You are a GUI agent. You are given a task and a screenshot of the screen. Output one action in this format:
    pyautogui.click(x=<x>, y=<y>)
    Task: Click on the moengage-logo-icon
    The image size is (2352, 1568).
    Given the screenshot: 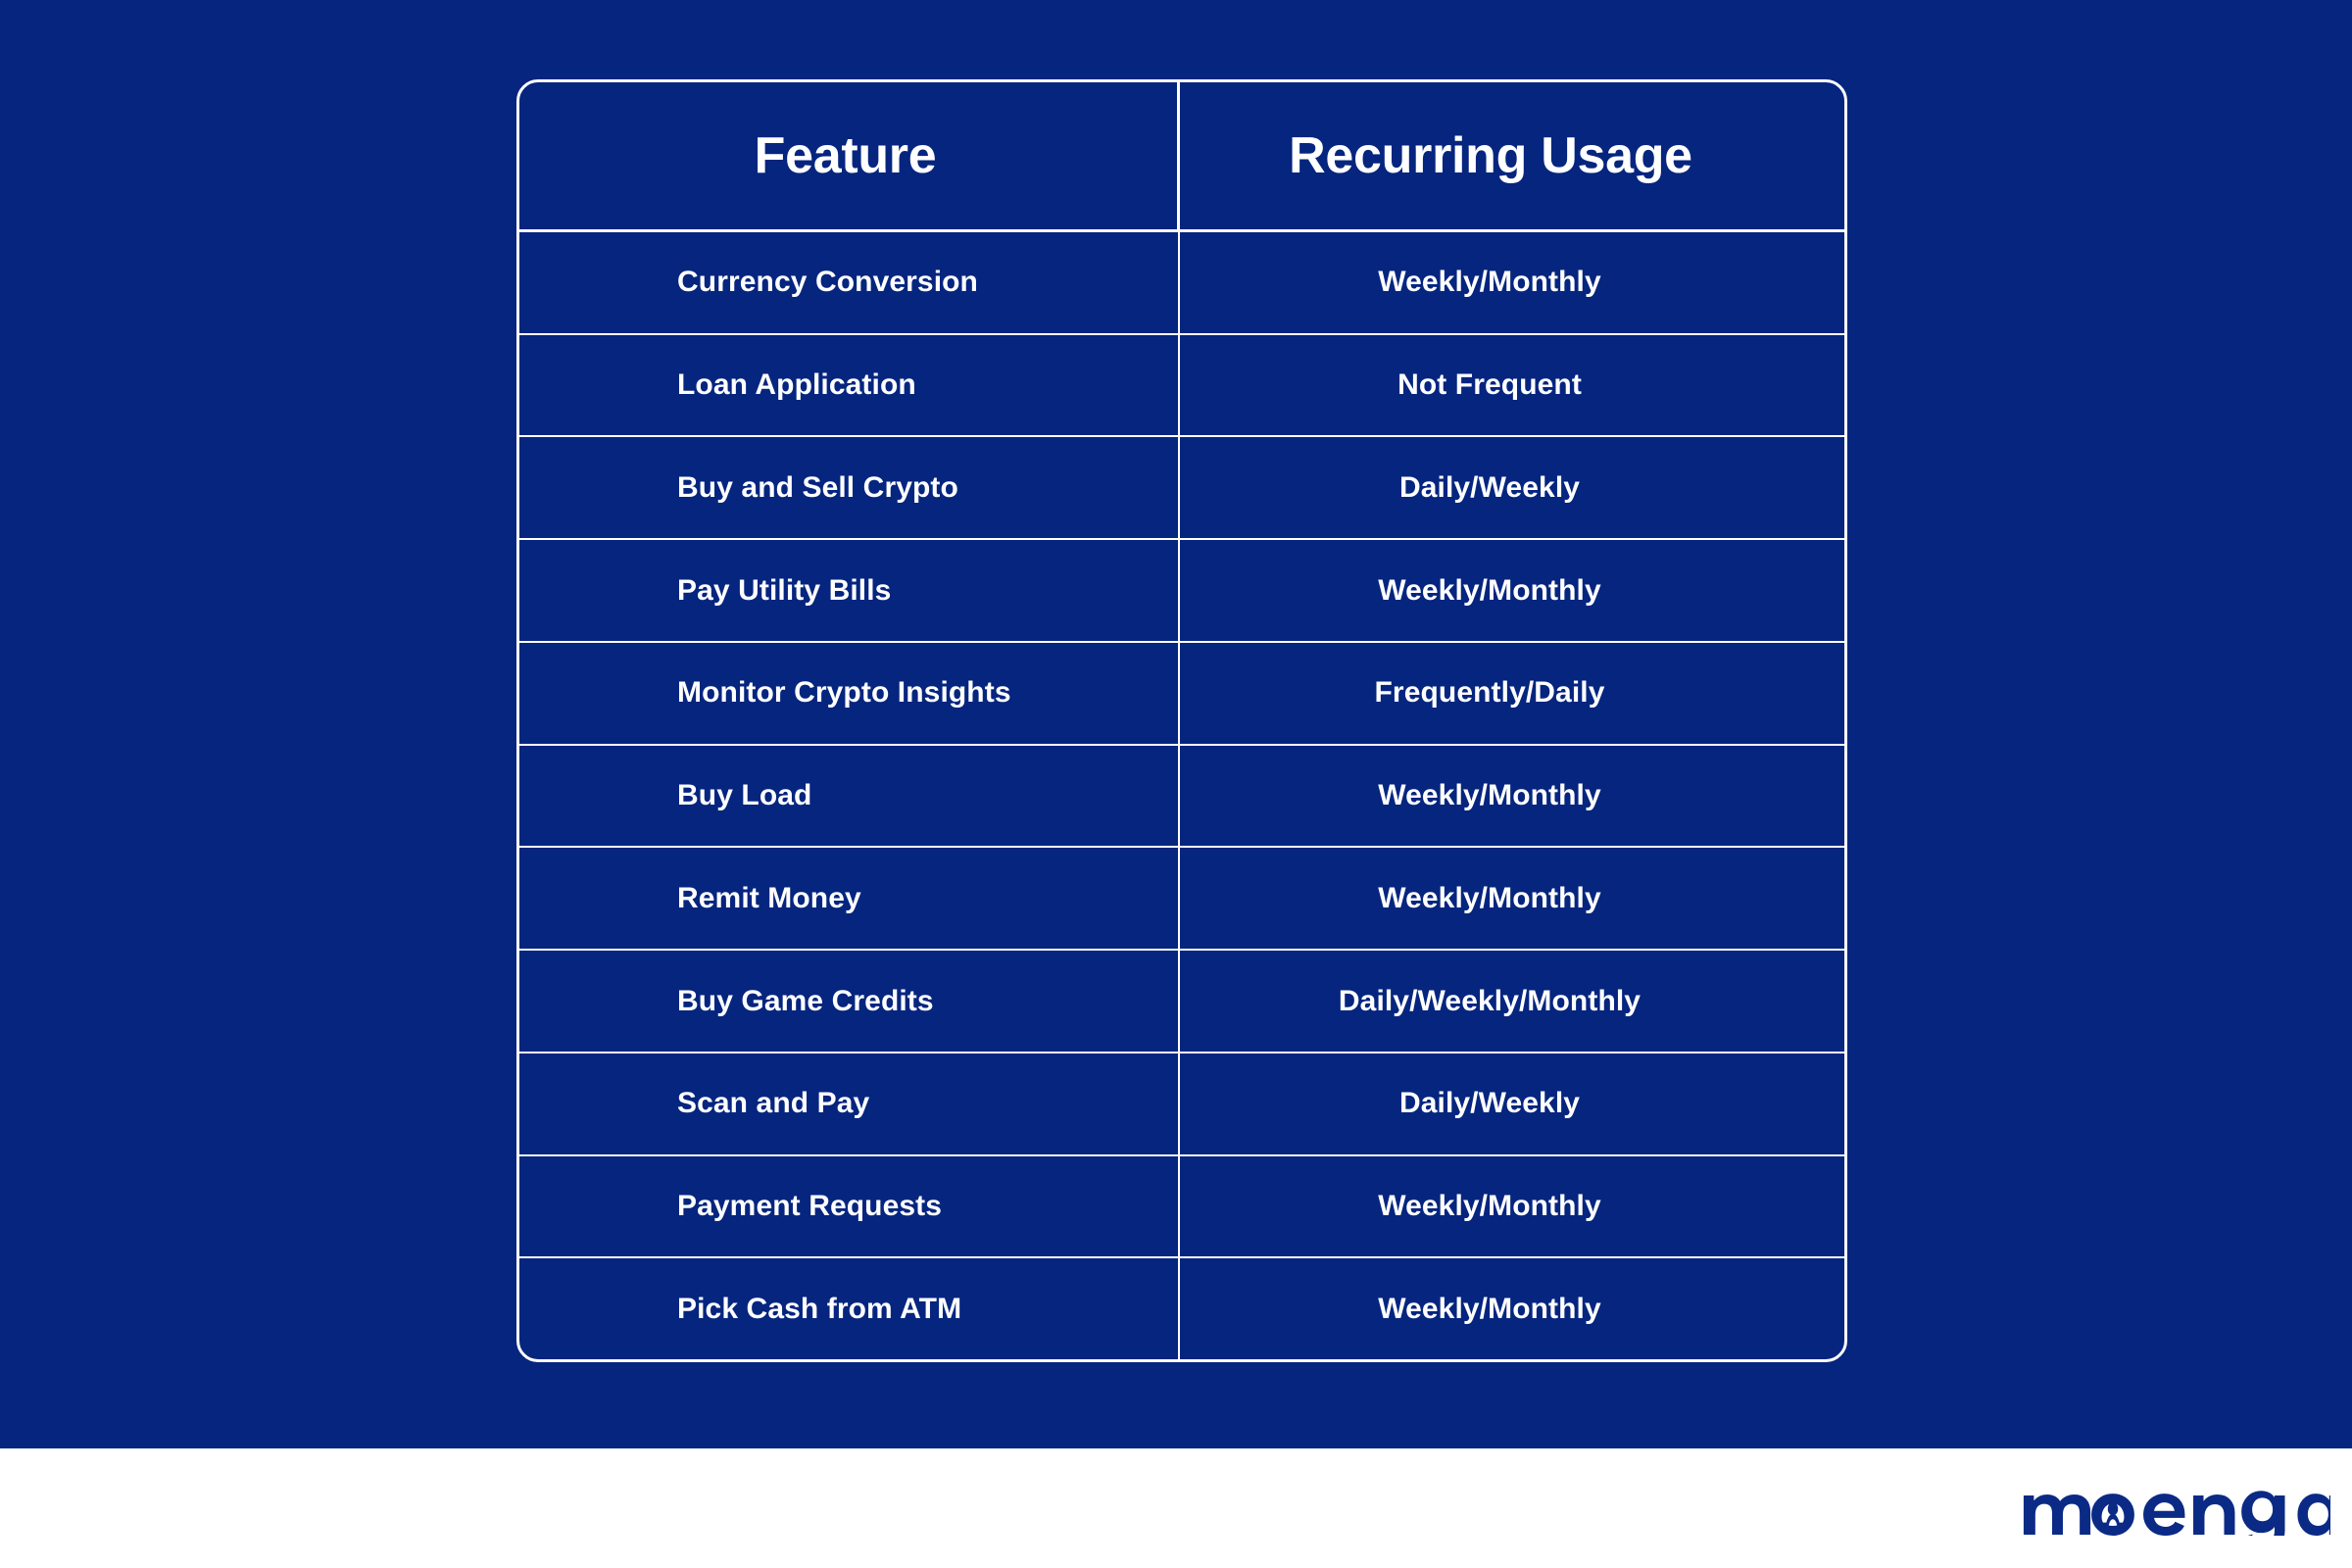 What is the action you would take?
    pyautogui.click(x=2177, y=1513)
    